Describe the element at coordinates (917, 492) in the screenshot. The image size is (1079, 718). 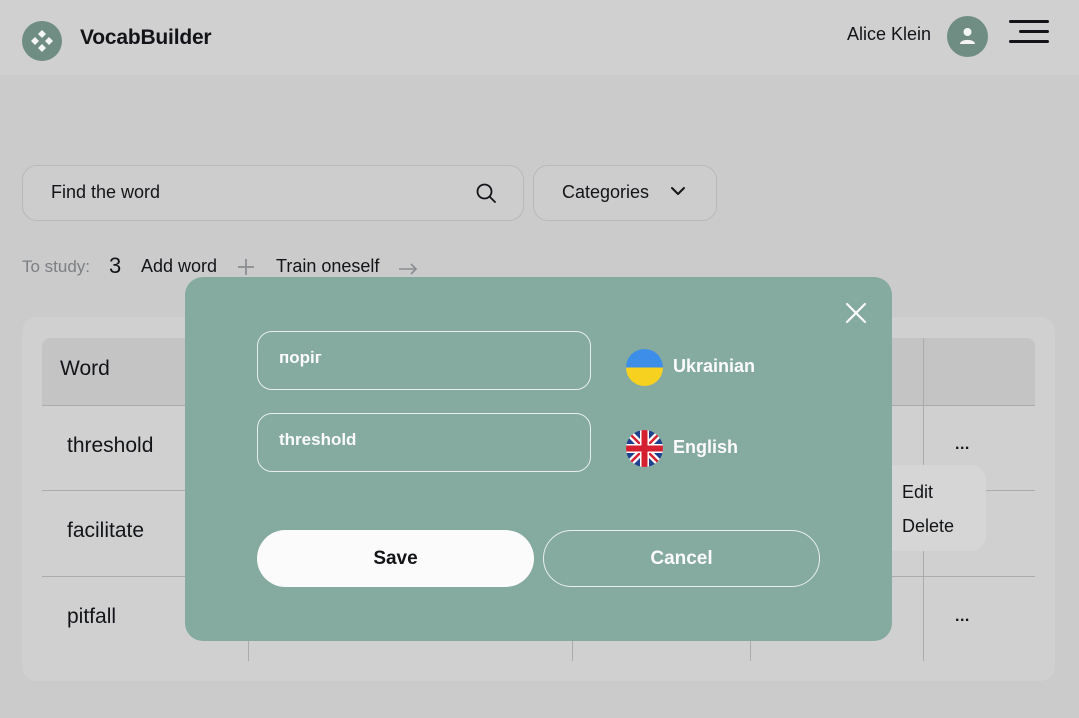
I see `edit-menu-item: Edit` at that location.